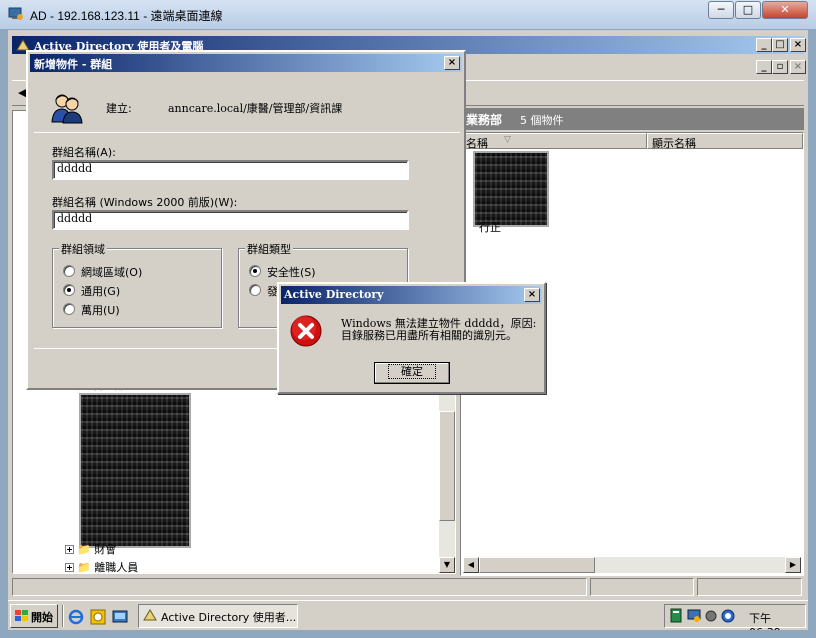 This screenshot has height=638, width=816. I want to click on rdp-titlebar: AD - 192.168.123.11 - 遠端桌面連線 ─ □ ✕, so click(408, 15).